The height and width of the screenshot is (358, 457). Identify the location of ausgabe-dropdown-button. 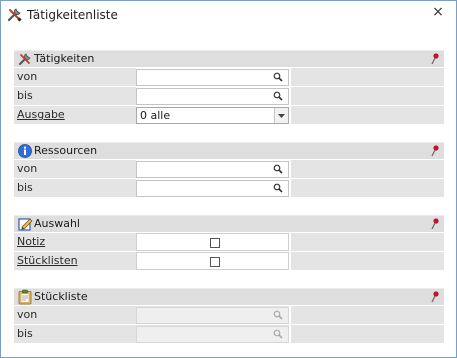
(281, 115).